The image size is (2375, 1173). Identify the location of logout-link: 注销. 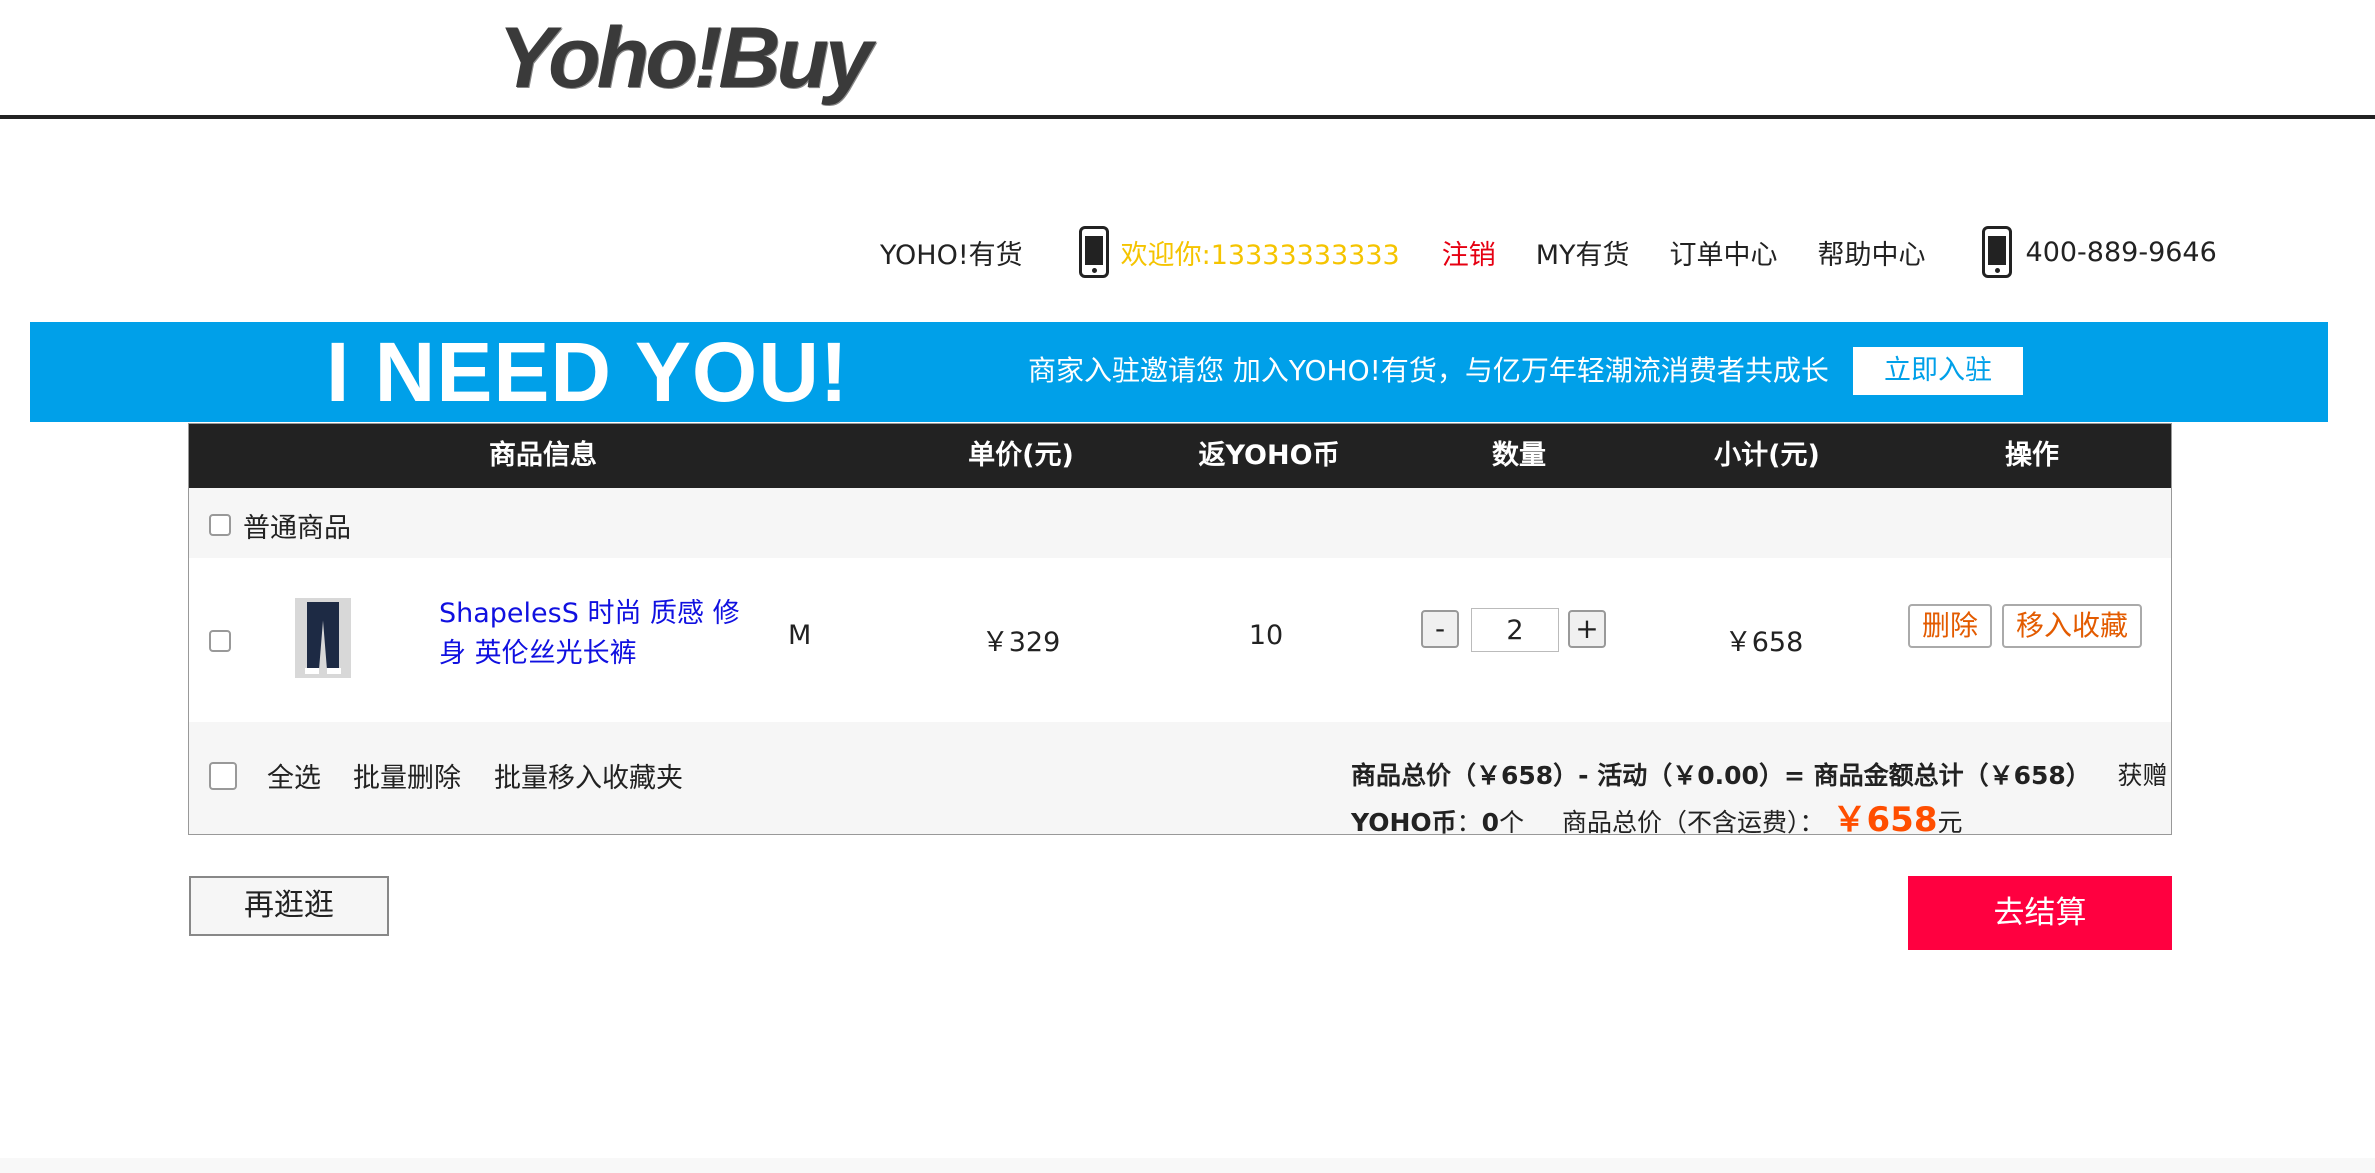
(1469, 252).